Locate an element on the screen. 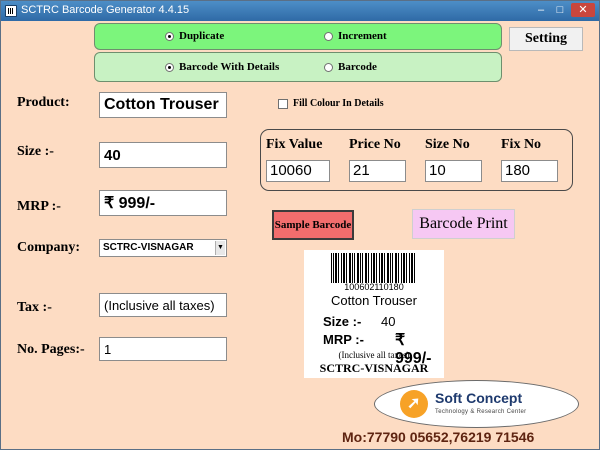 The width and height of the screenshot is (600, 450). company-select: SCTRC-VISNAGAR ▼ is located at coordinates (163, 248).